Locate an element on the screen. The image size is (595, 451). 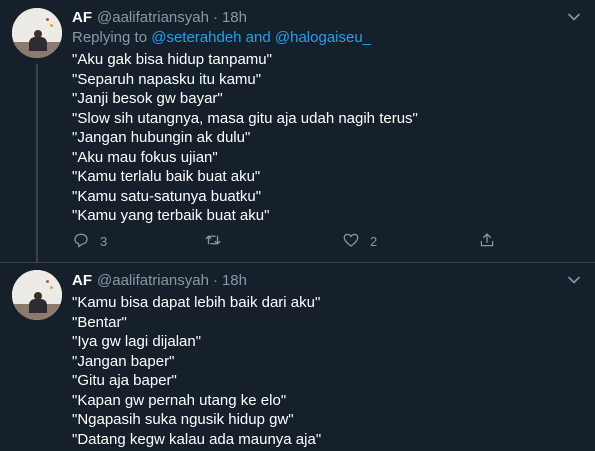
replying-to: Replying to @seterahdeh and @halogaiseu_ is located at coordinates (221, 37).